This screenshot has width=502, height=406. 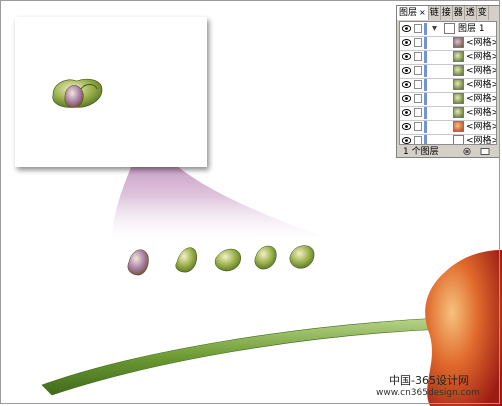 I want to click on close-icon: ×, so click(x=422, y=12).